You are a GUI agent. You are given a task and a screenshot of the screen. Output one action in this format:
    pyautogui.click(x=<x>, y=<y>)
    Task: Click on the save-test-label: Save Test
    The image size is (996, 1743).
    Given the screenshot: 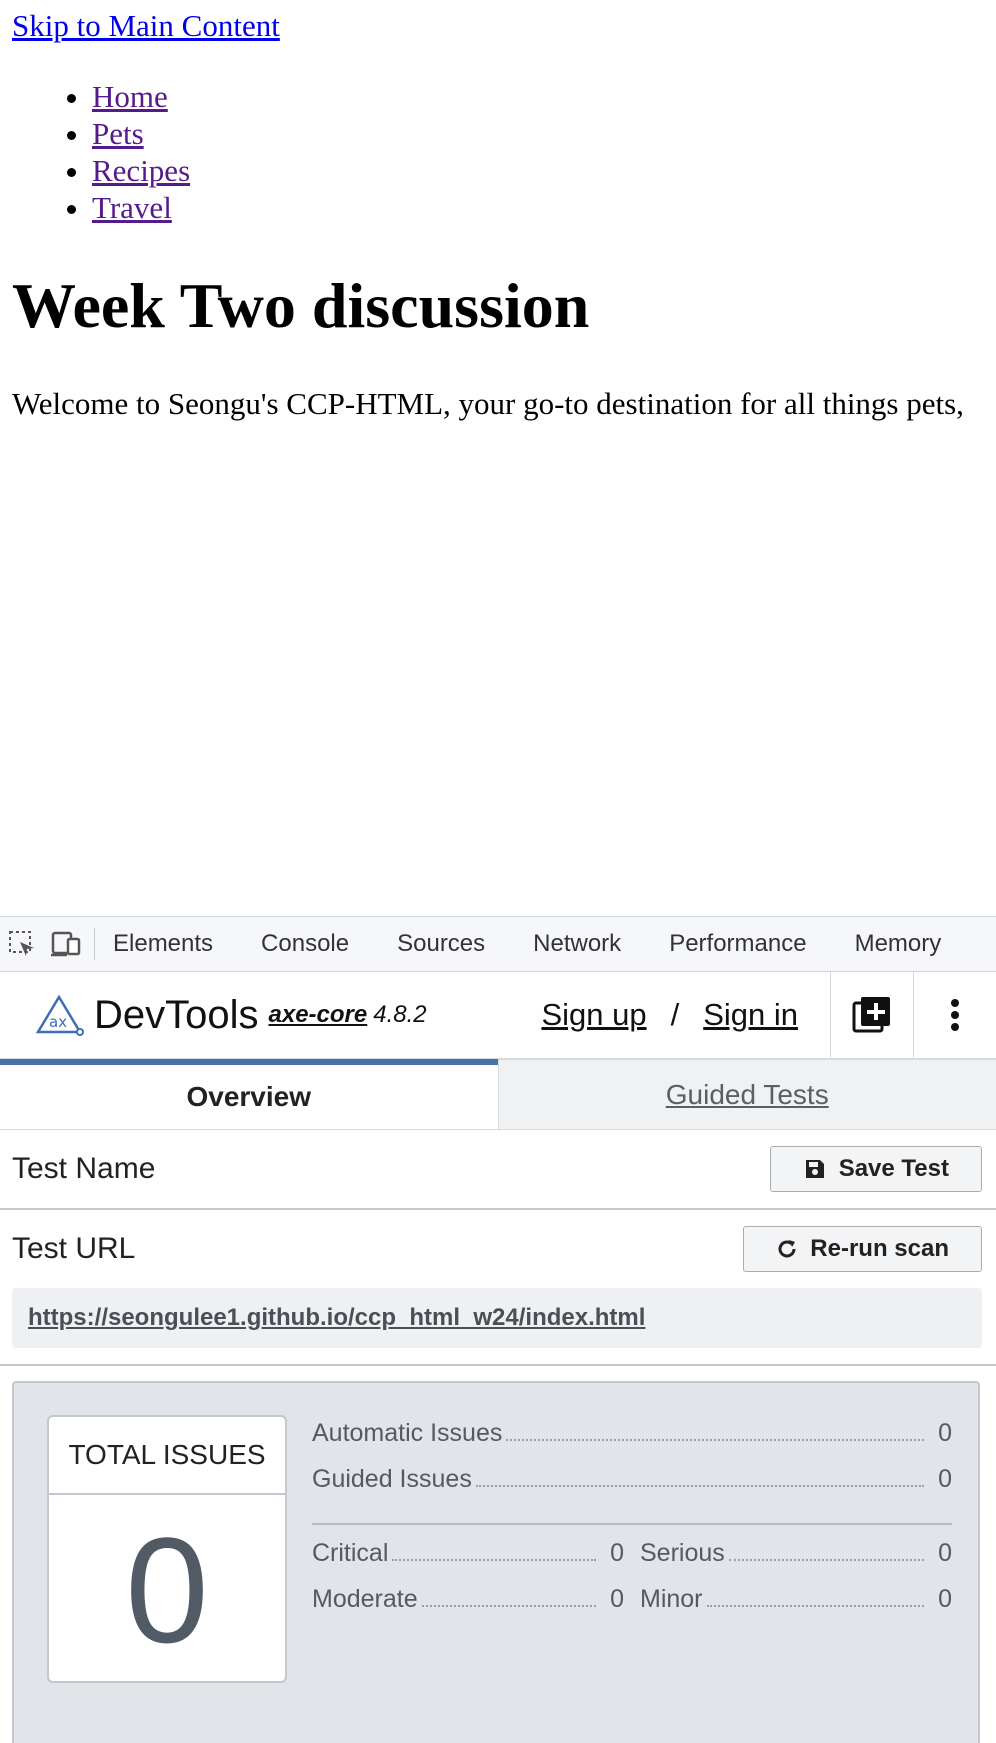 What is the action you would take?
    pyautogui.click(x=894, y=1169)
    